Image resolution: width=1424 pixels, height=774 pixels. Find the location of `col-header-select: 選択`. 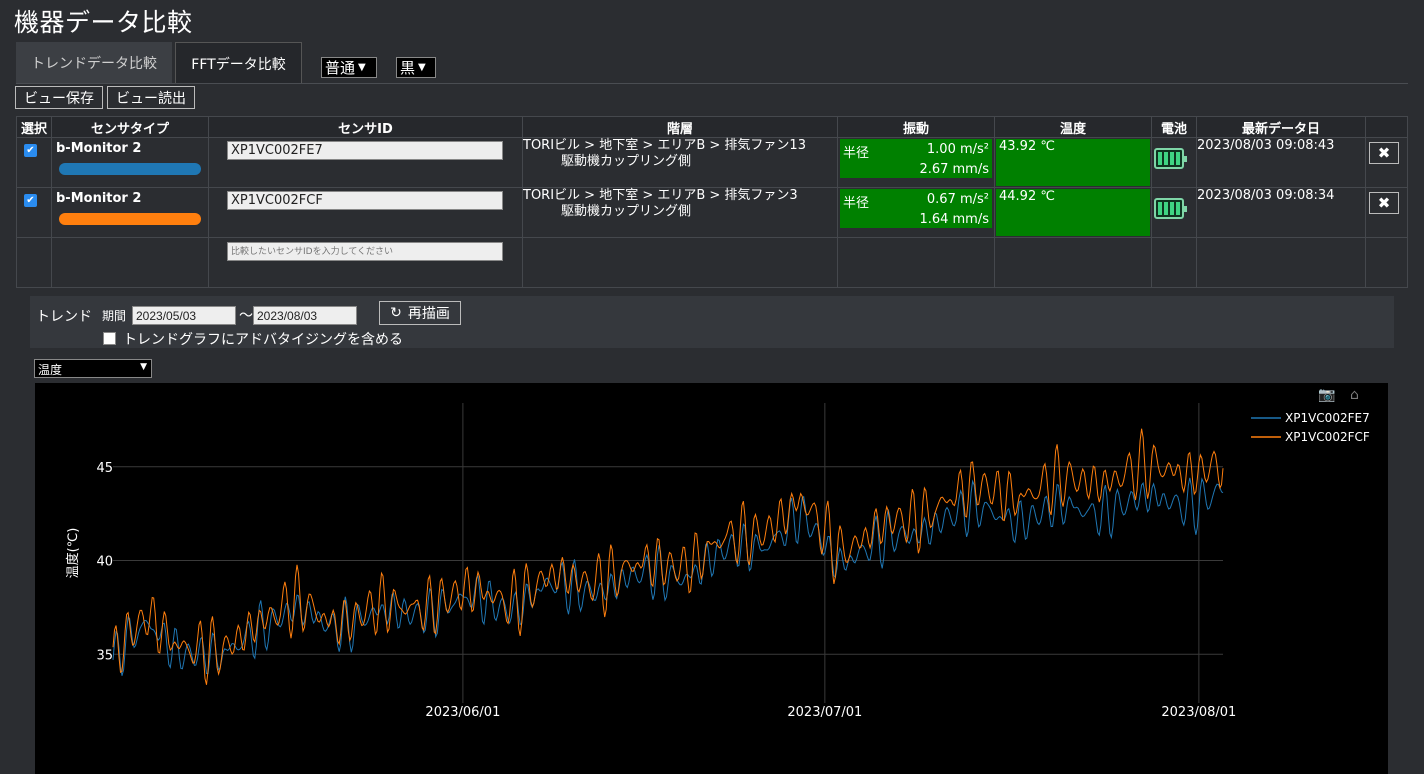

col-header-select: 選択 is located at coordinates (34, 127).